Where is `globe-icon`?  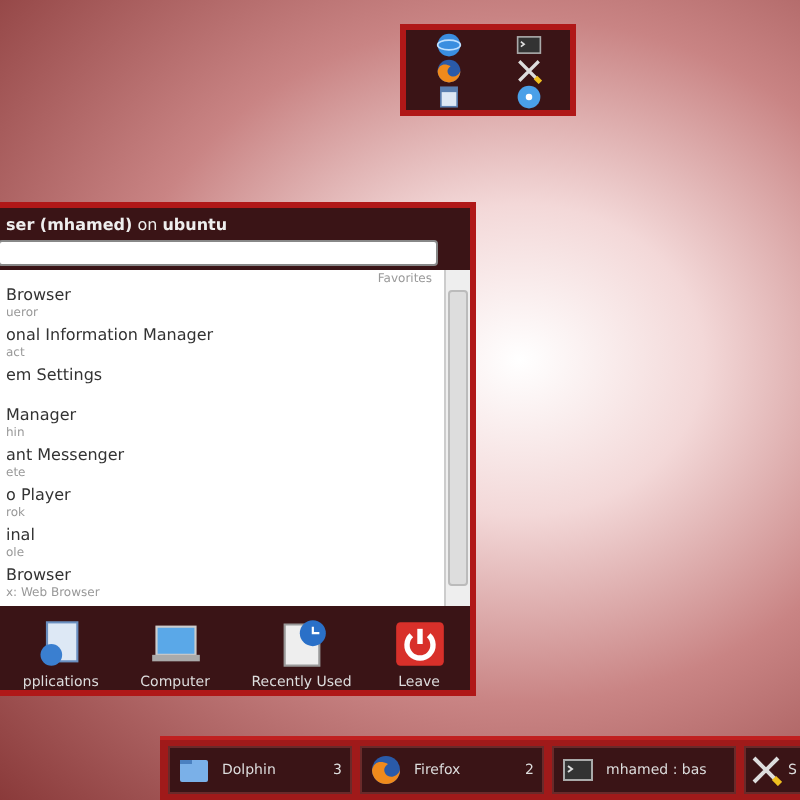 globe-icon is located at coordinates (448, 45).